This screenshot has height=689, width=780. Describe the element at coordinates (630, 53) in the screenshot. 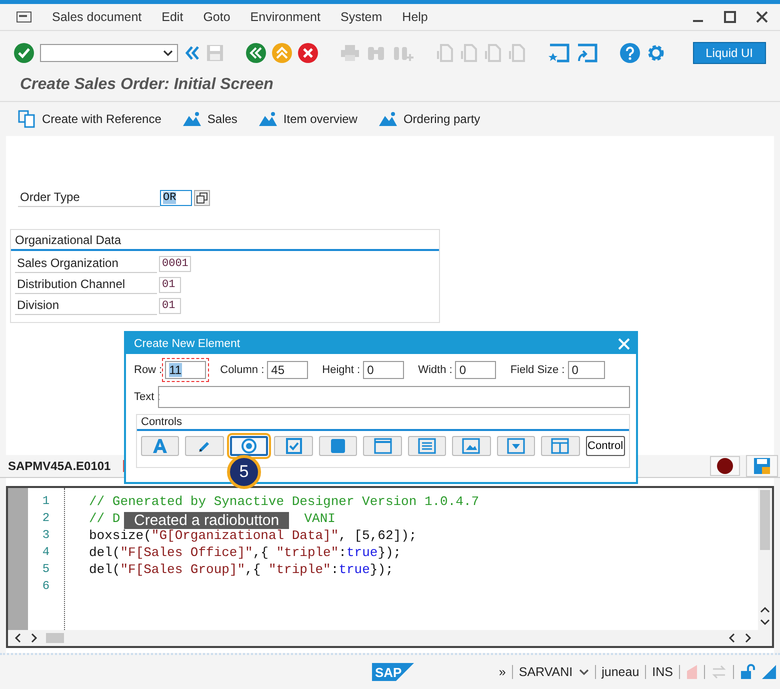

I see `help-icon` at that location.